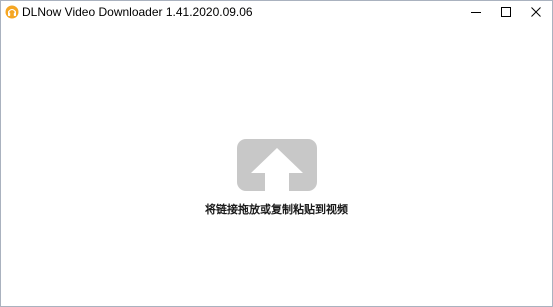 The height and width of the screenshot is (307, 553). I want to click on dlnow-app-icon, so click(12, 12).